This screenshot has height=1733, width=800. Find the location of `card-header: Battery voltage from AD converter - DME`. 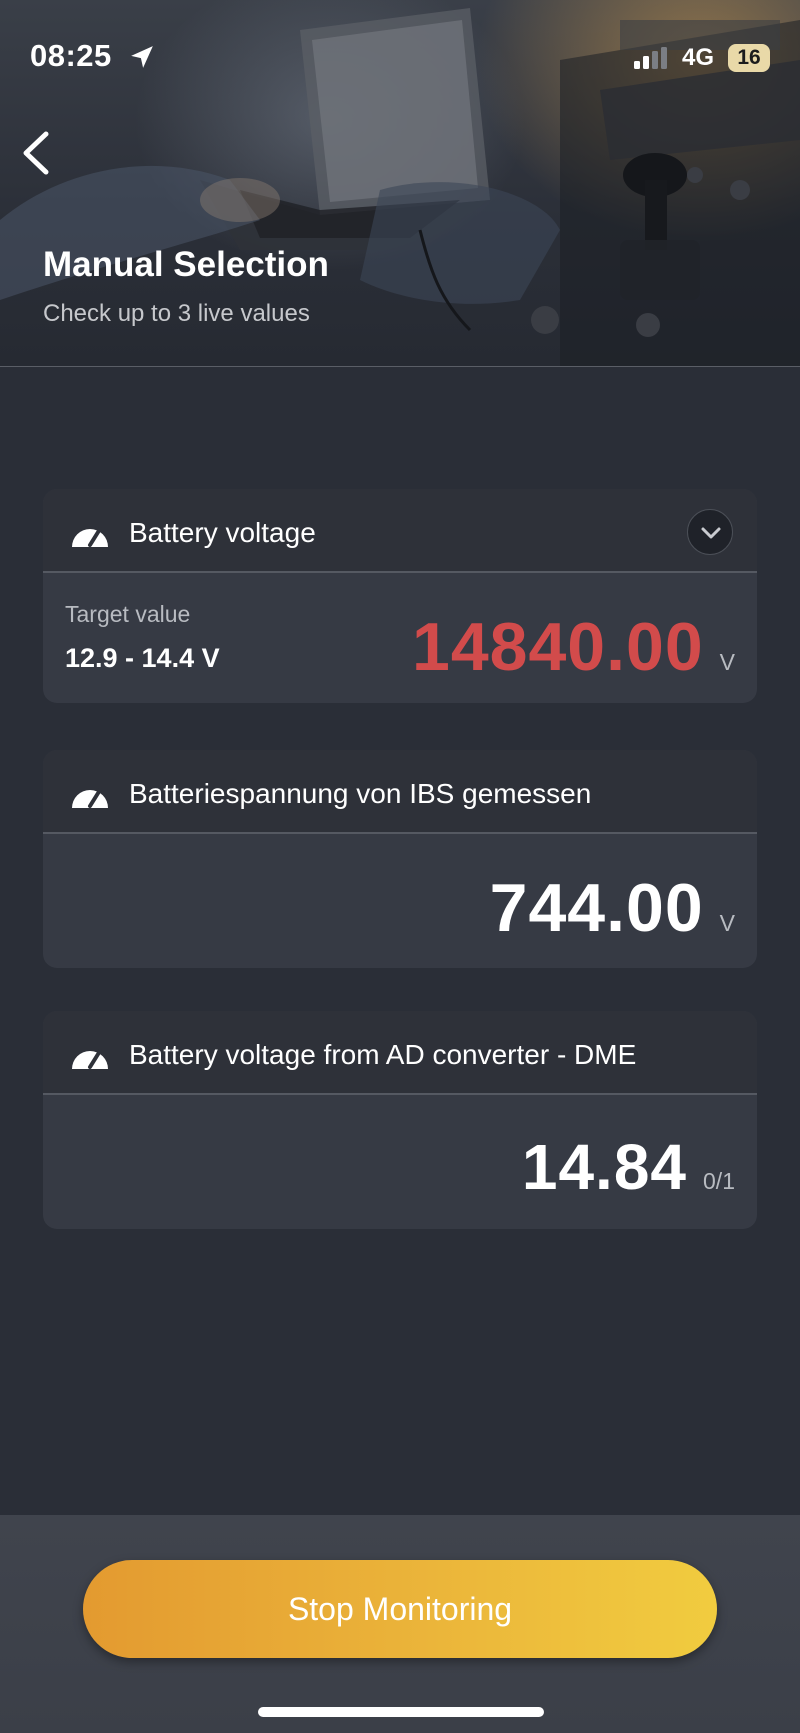

card-header: Battery voltage from AD converter - DME is located at coordinates (400, 1053).